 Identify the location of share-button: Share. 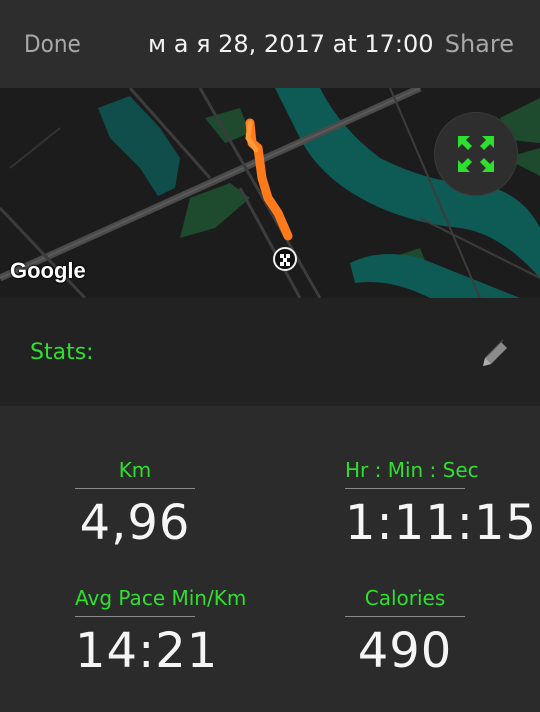
(479, 44).